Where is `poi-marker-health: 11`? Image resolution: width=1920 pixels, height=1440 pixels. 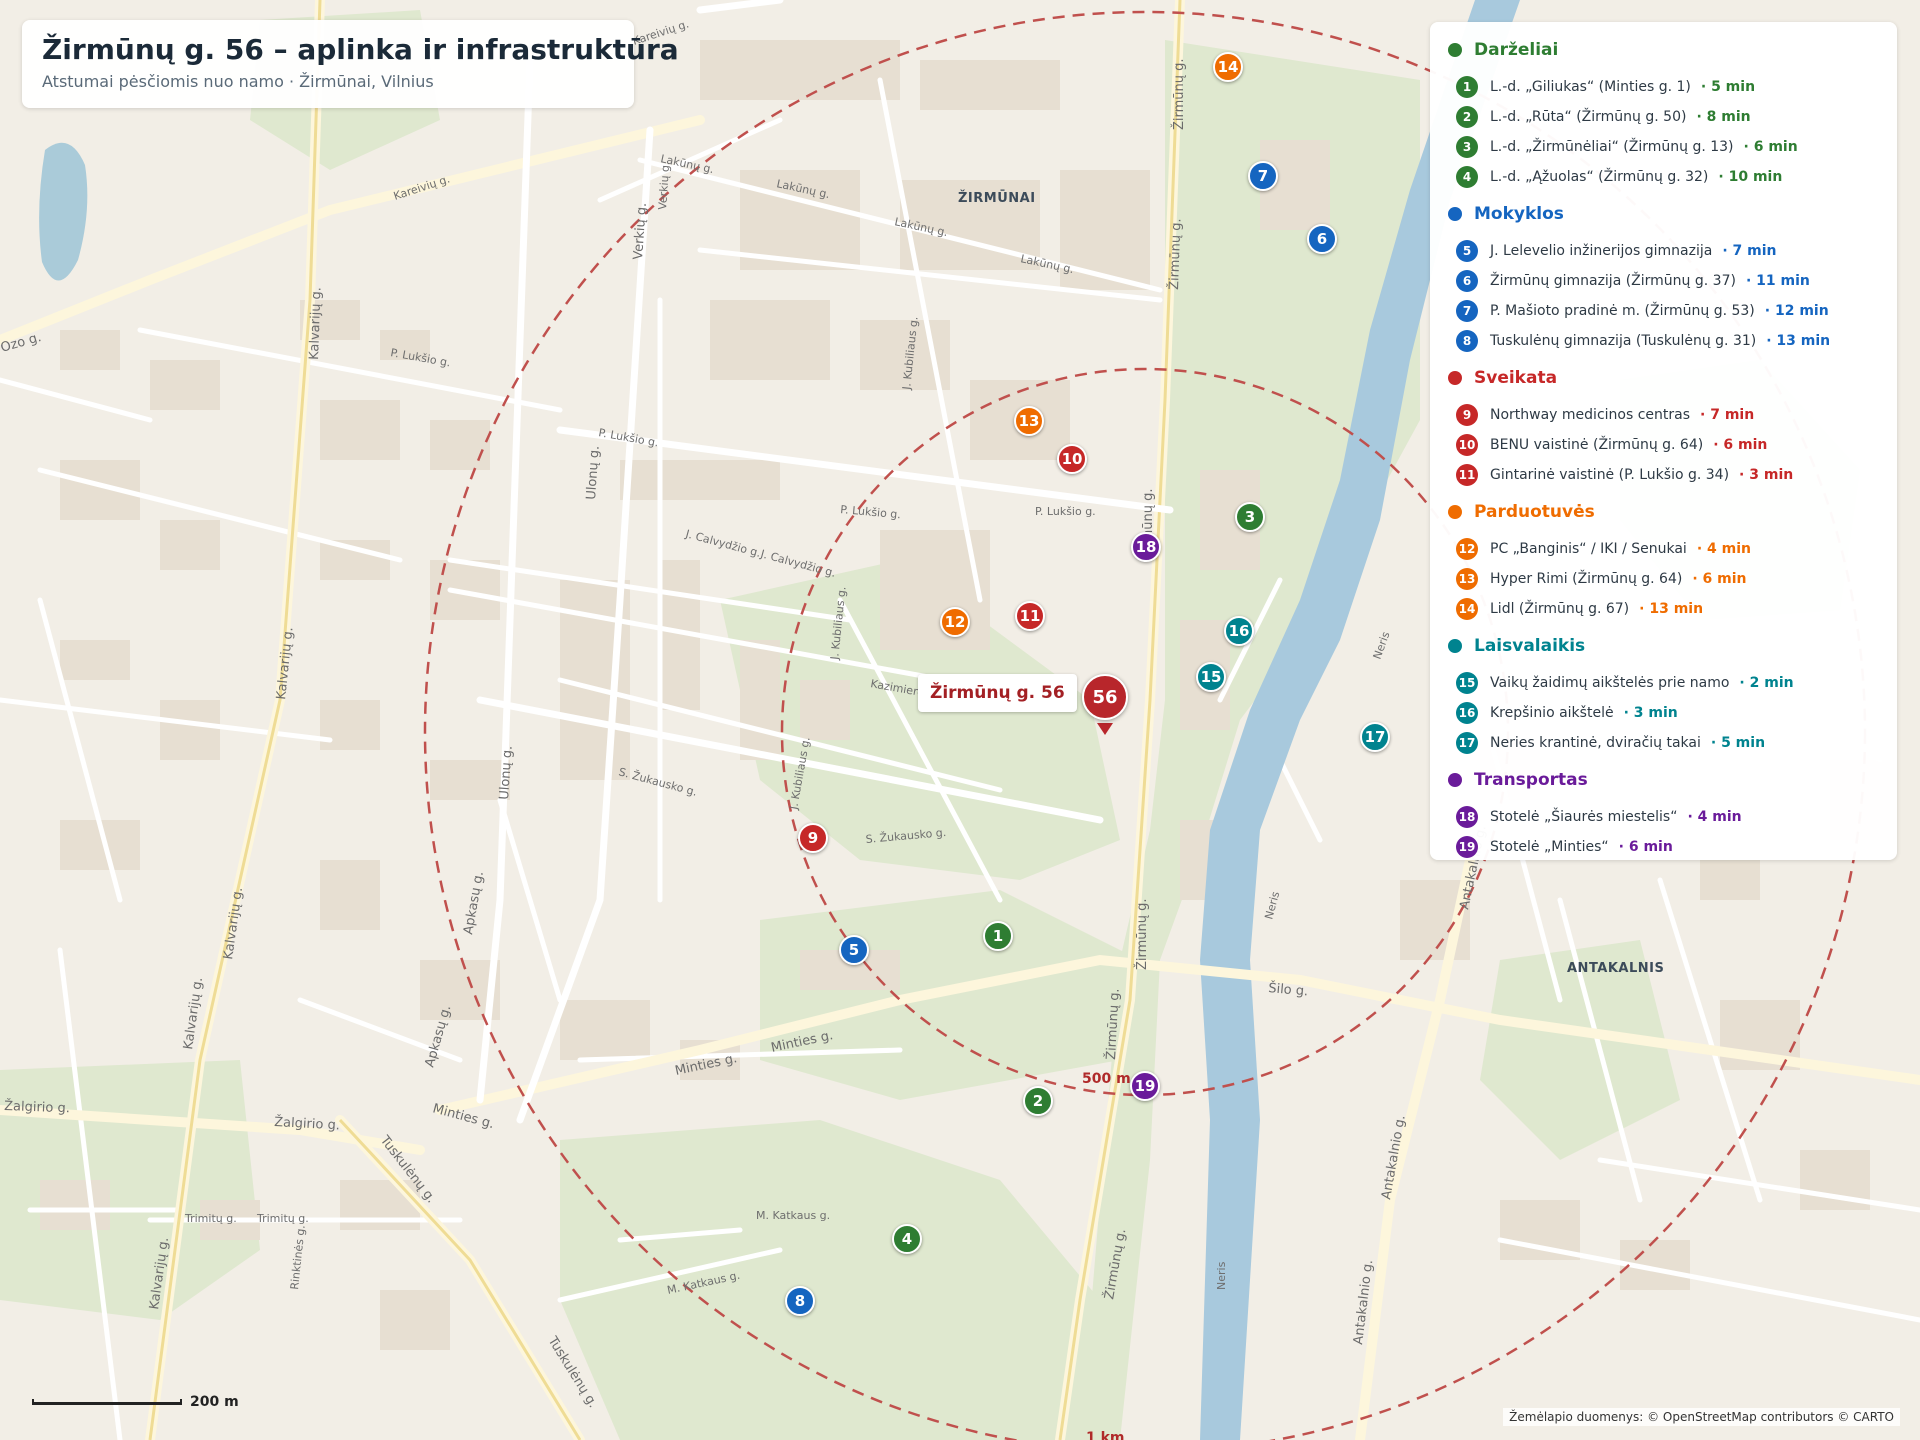 poi-marker-health: 11 is located at coordinates (1030, 616).